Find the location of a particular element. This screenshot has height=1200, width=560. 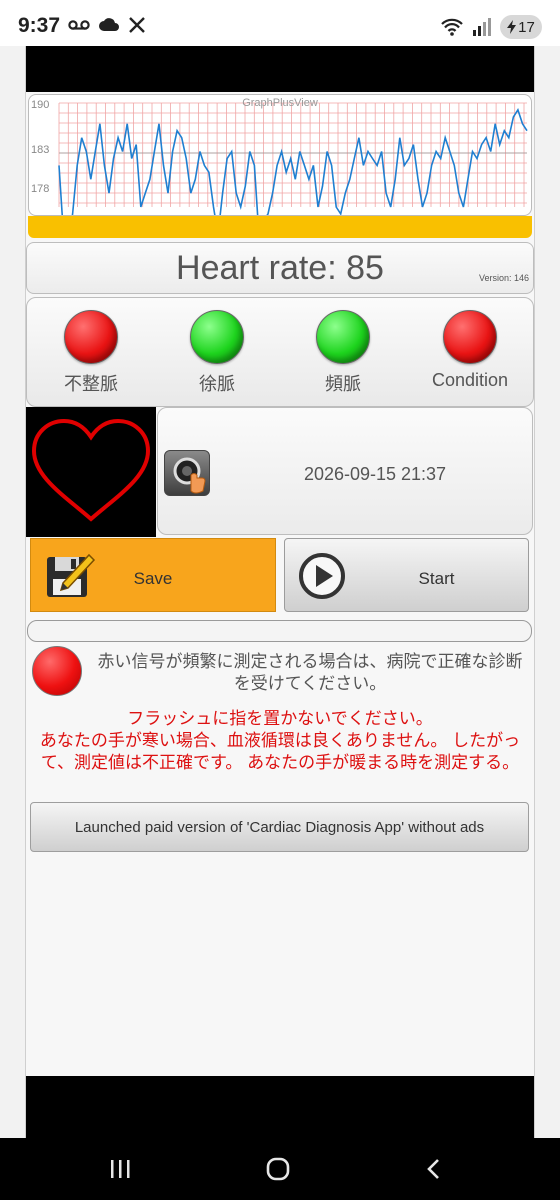

heart-rate-panel: Heart rate: 85 Version: 146 is located at coordinates (280, 268).